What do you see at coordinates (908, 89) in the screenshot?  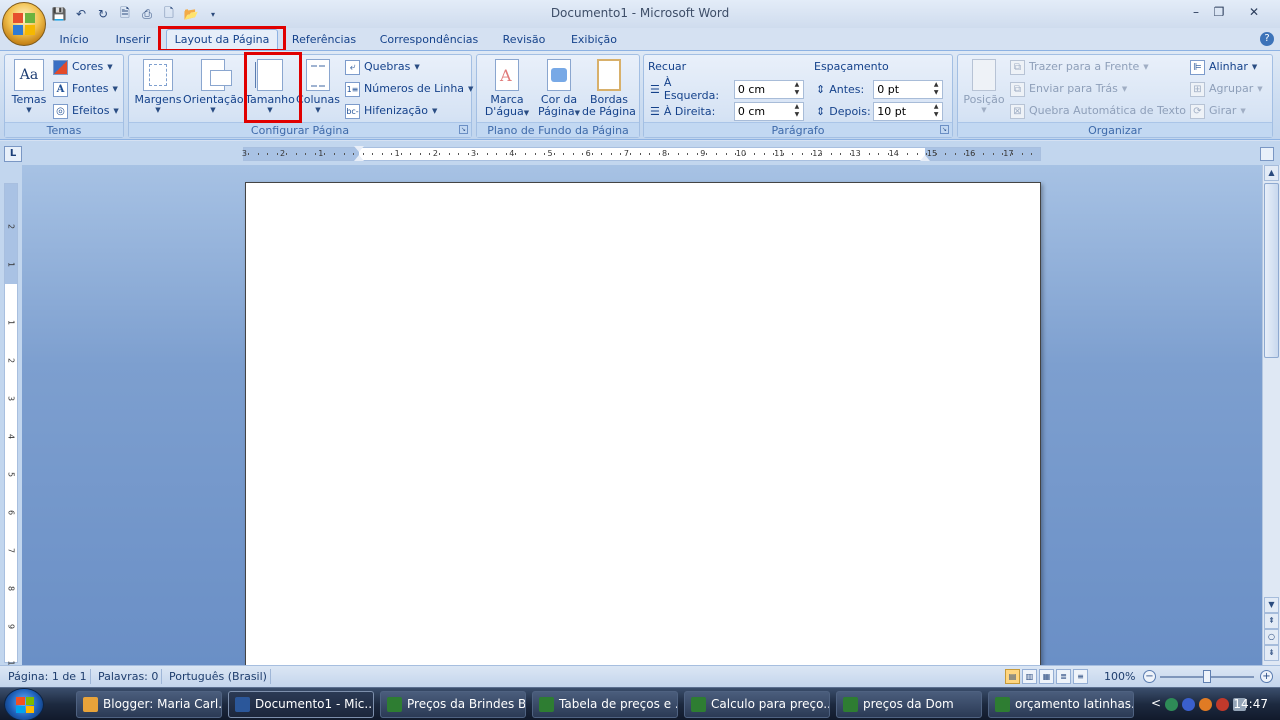 I see `spacing-before-input: 0 pt ▲ ▼` at bounding box center [908, 89].